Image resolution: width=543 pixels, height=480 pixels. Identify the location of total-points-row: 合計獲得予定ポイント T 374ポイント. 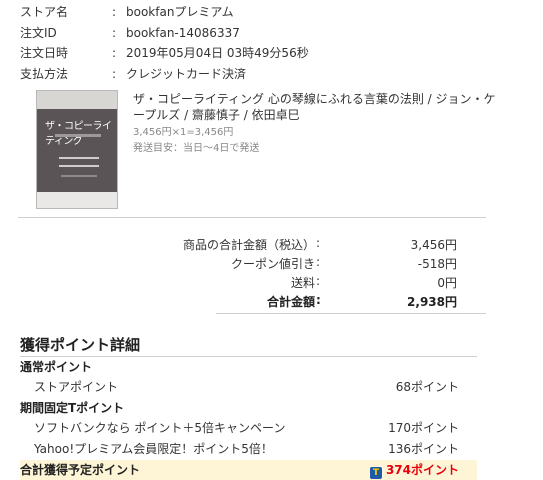
(248, 470).